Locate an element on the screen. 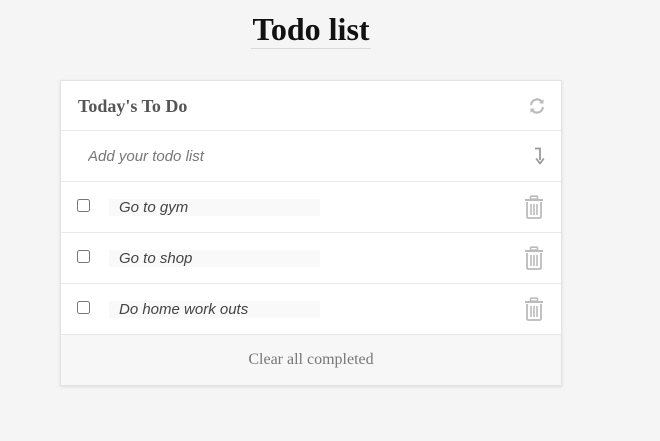 The width and height of the screenshot is (660, 441). card-title: Today's To Do is located at coordinates (133, 106).